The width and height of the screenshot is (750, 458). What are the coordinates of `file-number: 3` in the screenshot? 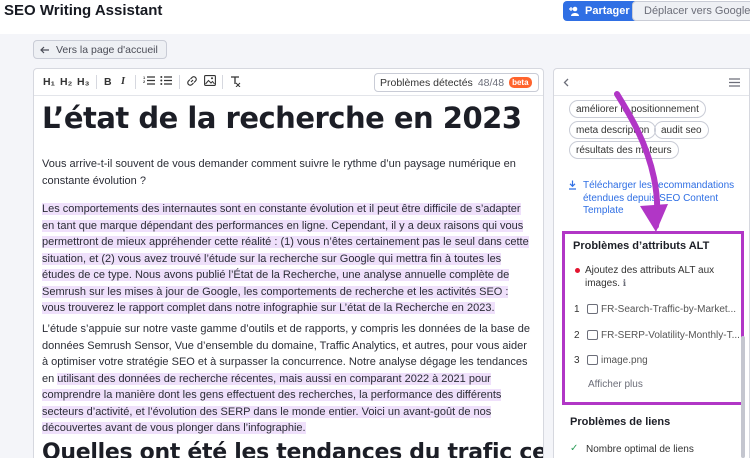 It's located at (577, 360).